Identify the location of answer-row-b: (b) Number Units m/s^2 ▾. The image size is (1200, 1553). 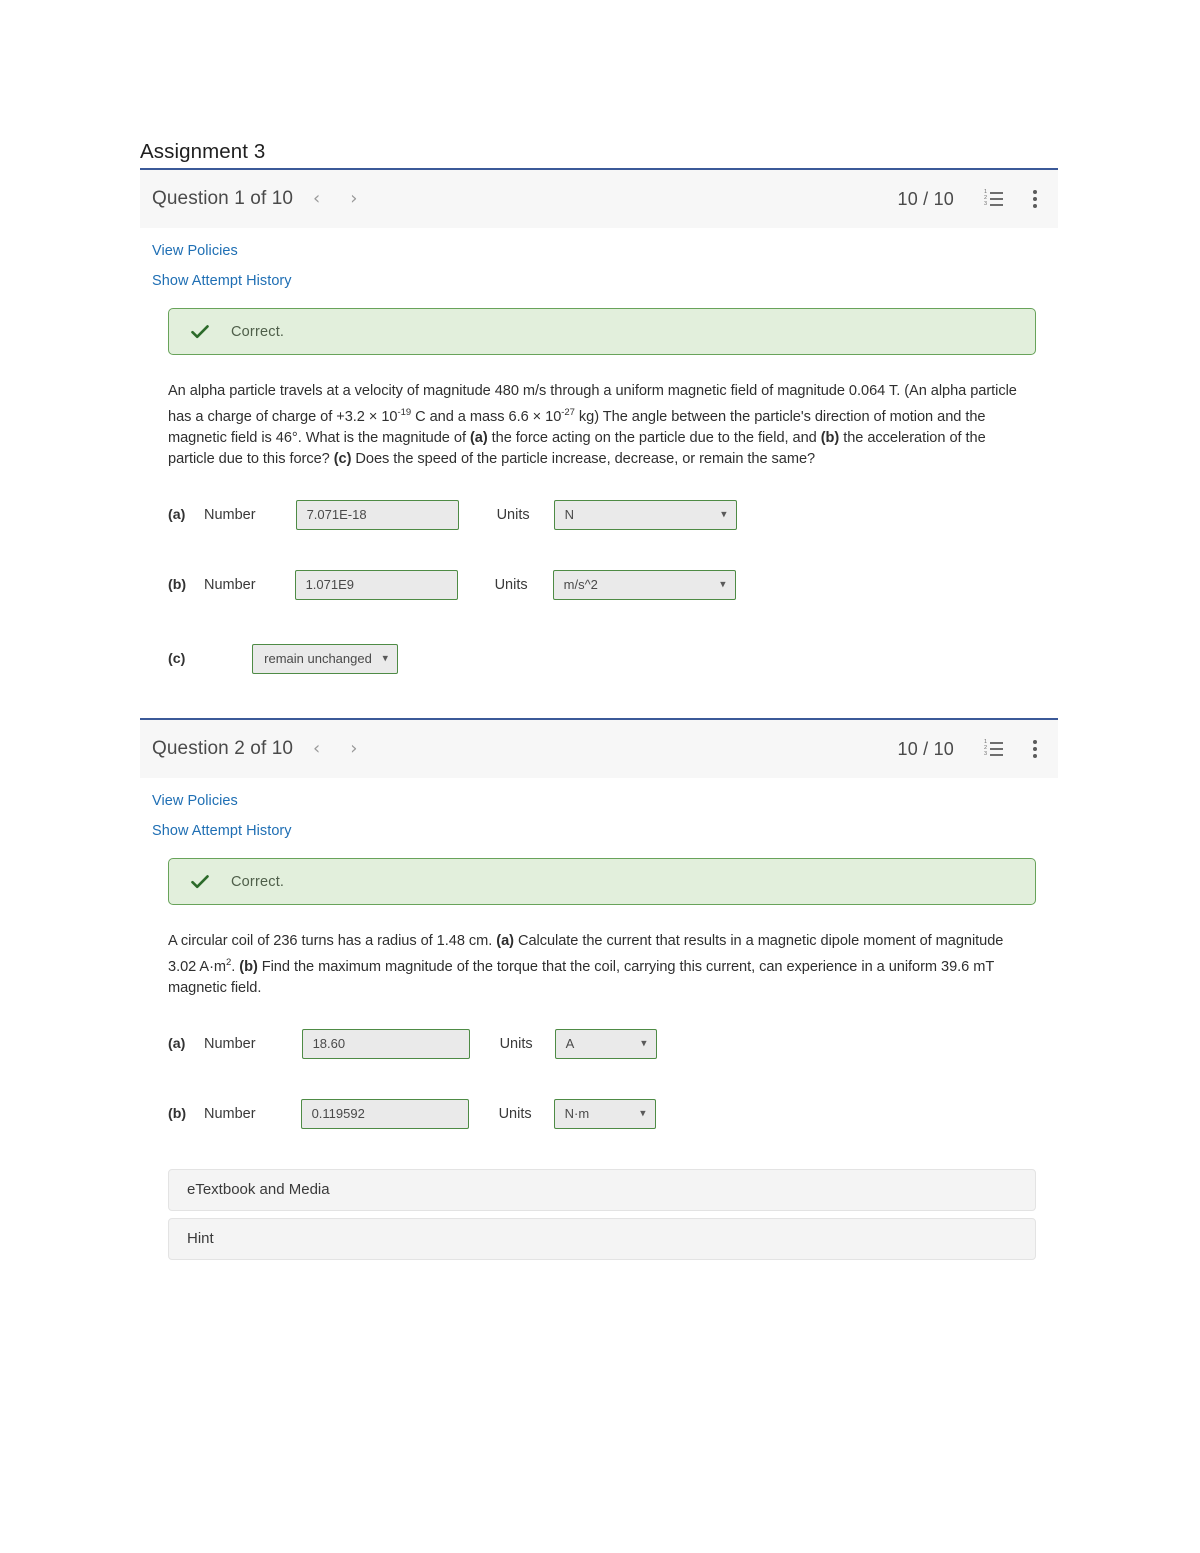
(599, 585).